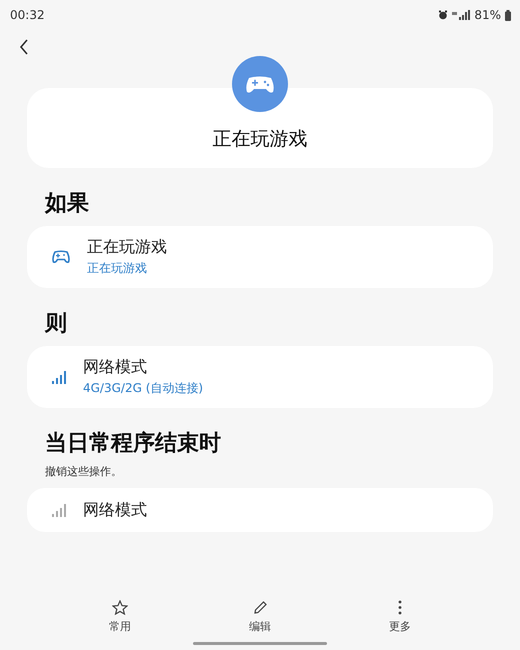 The height and width of the screenshot is (650, 520). I want to click on more-icon, so click(400, 607).